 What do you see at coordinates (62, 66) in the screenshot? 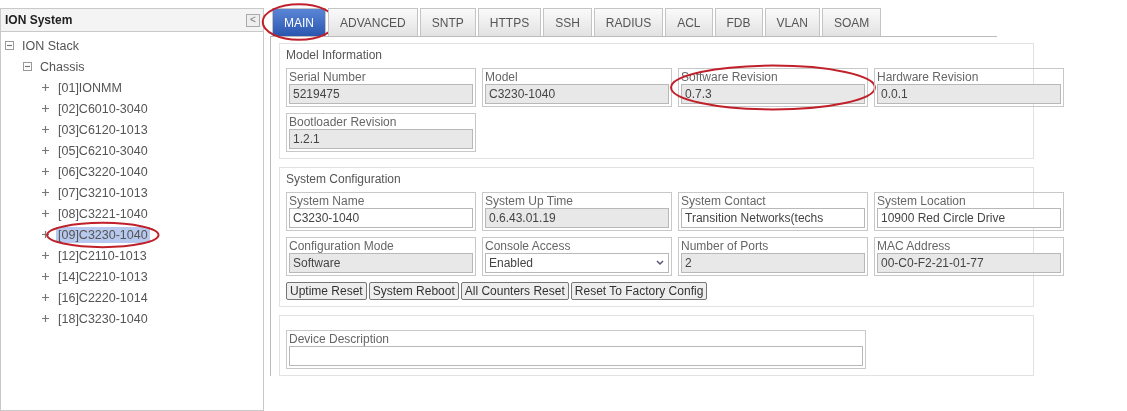
I see `tree-item: Chassis` at bounding box center [62, 66].